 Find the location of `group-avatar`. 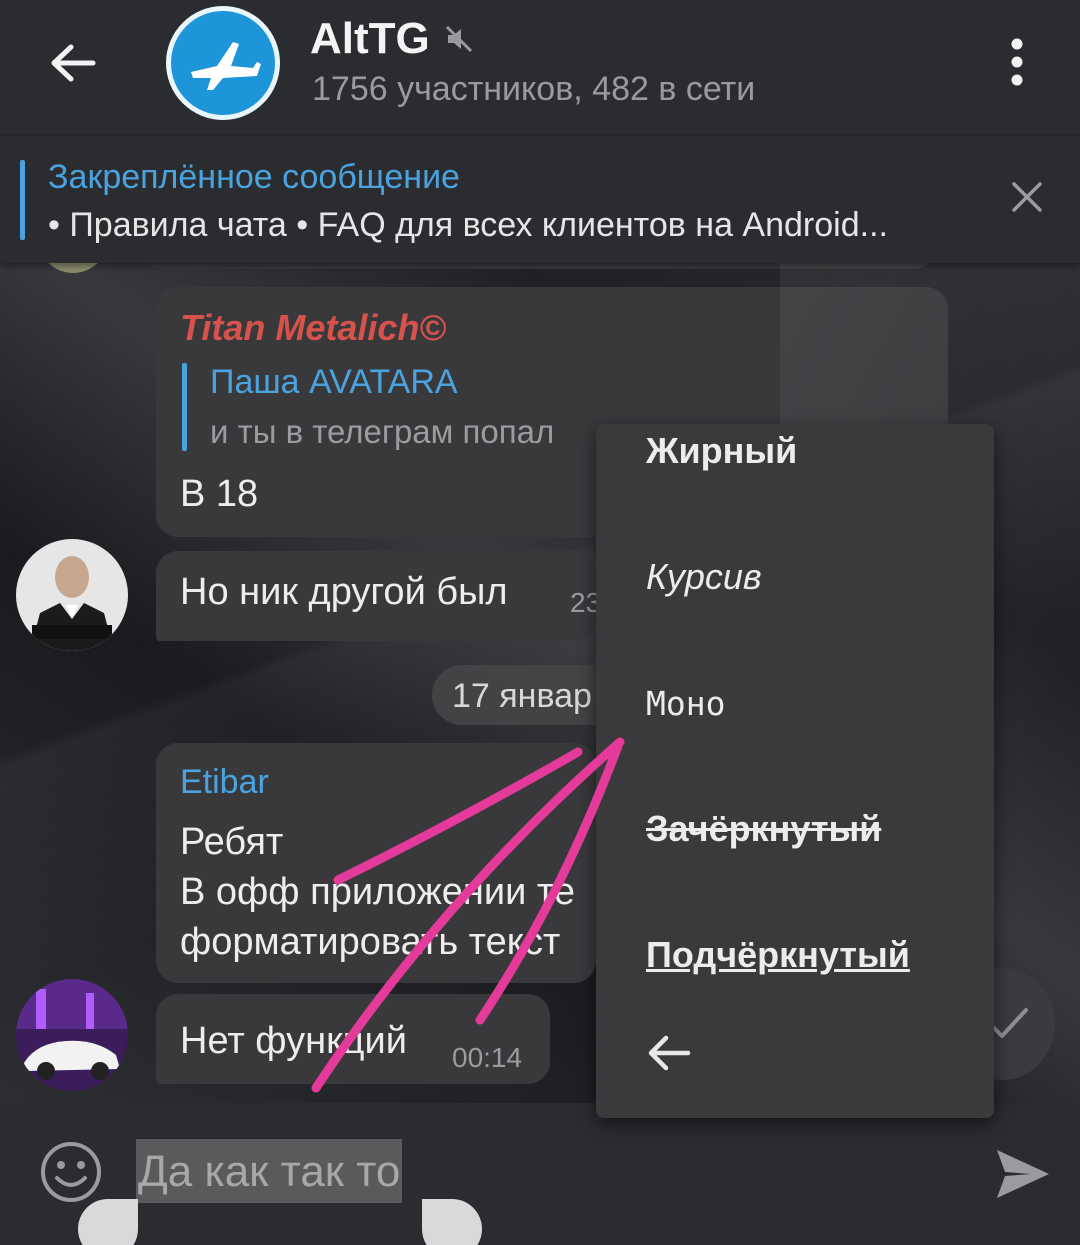

group-avatar is located at coordinates (223, 63).